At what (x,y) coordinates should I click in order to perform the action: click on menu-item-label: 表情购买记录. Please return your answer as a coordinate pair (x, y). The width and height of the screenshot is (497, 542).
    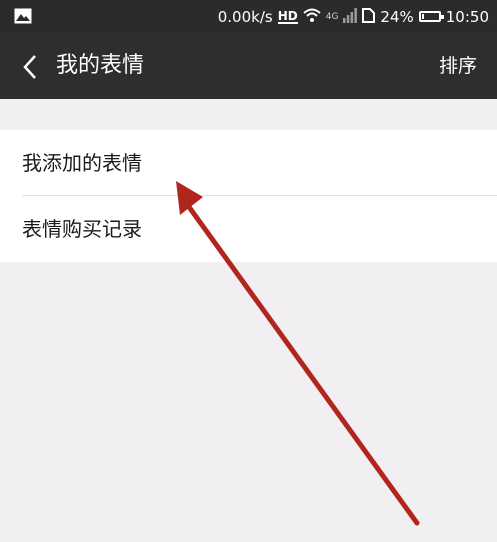
    Looking at the image, I should click on (82, 229).